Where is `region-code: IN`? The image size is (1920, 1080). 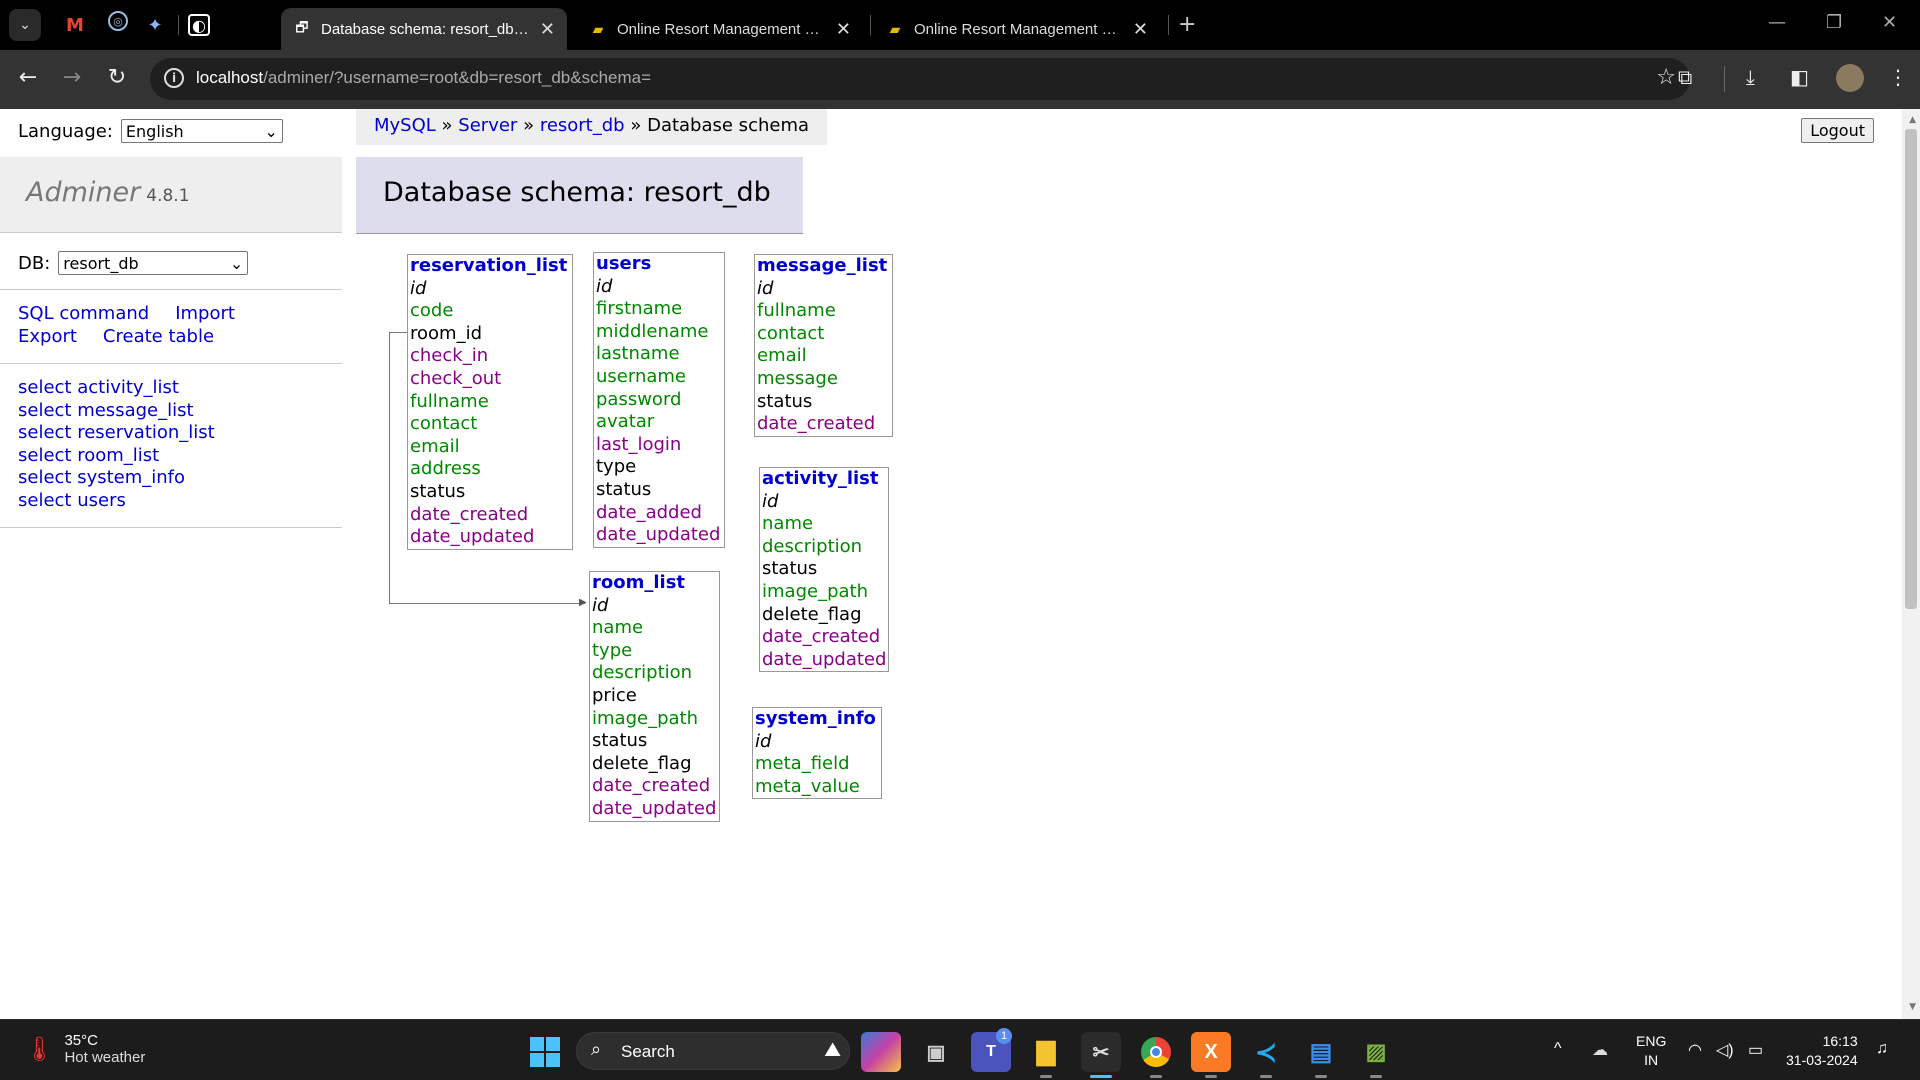 region-code: IN is located at coordinates (1651, 1060).